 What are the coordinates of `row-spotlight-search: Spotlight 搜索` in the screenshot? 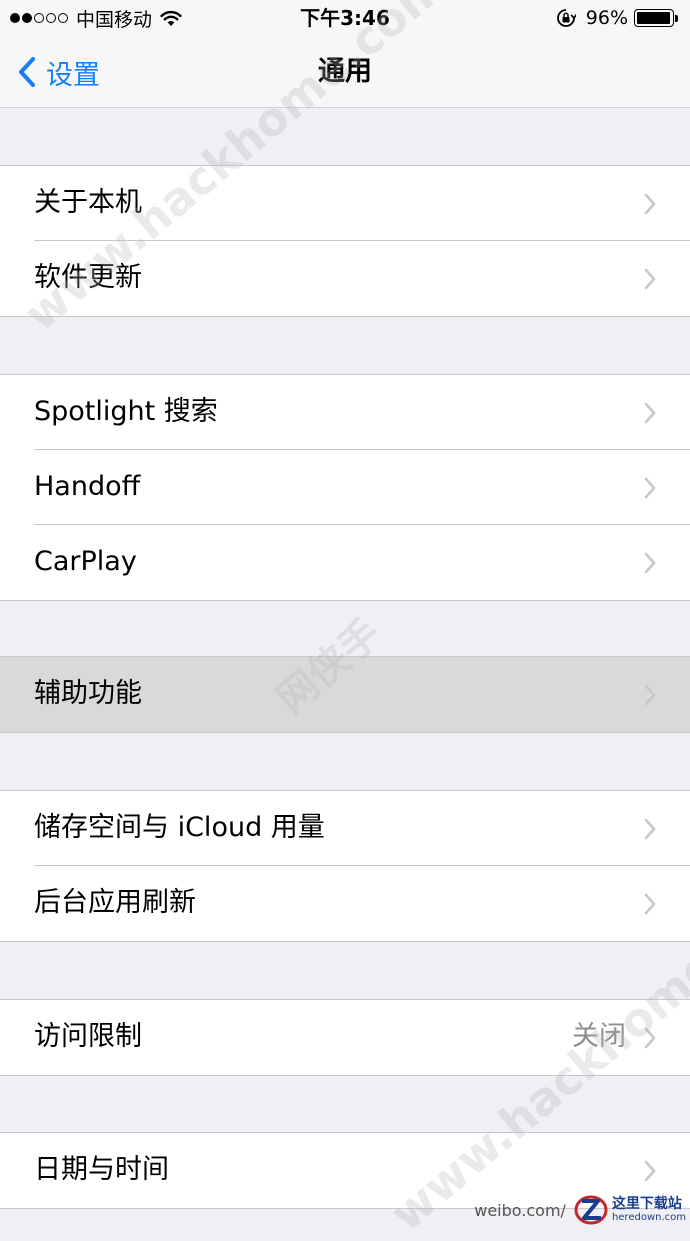 It's located at (345, 412).